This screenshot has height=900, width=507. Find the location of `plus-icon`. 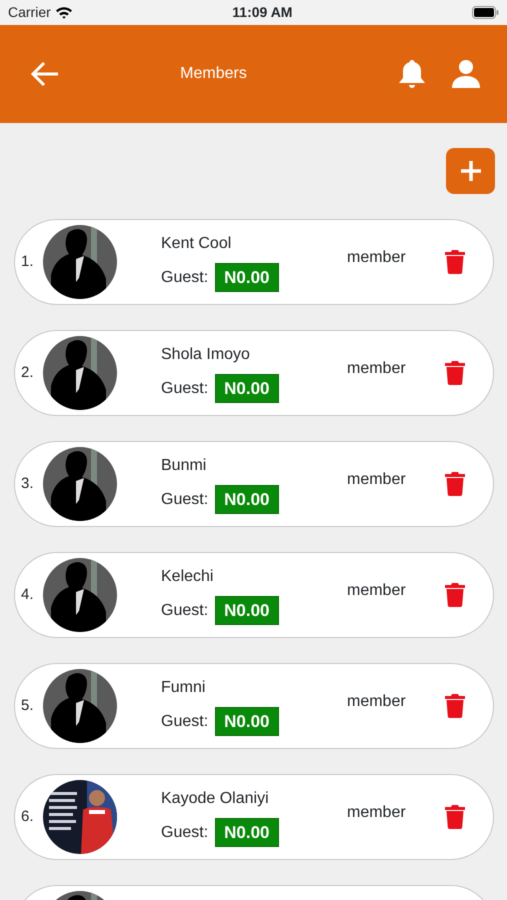

plus-icon is located at coordinates (471, 171).